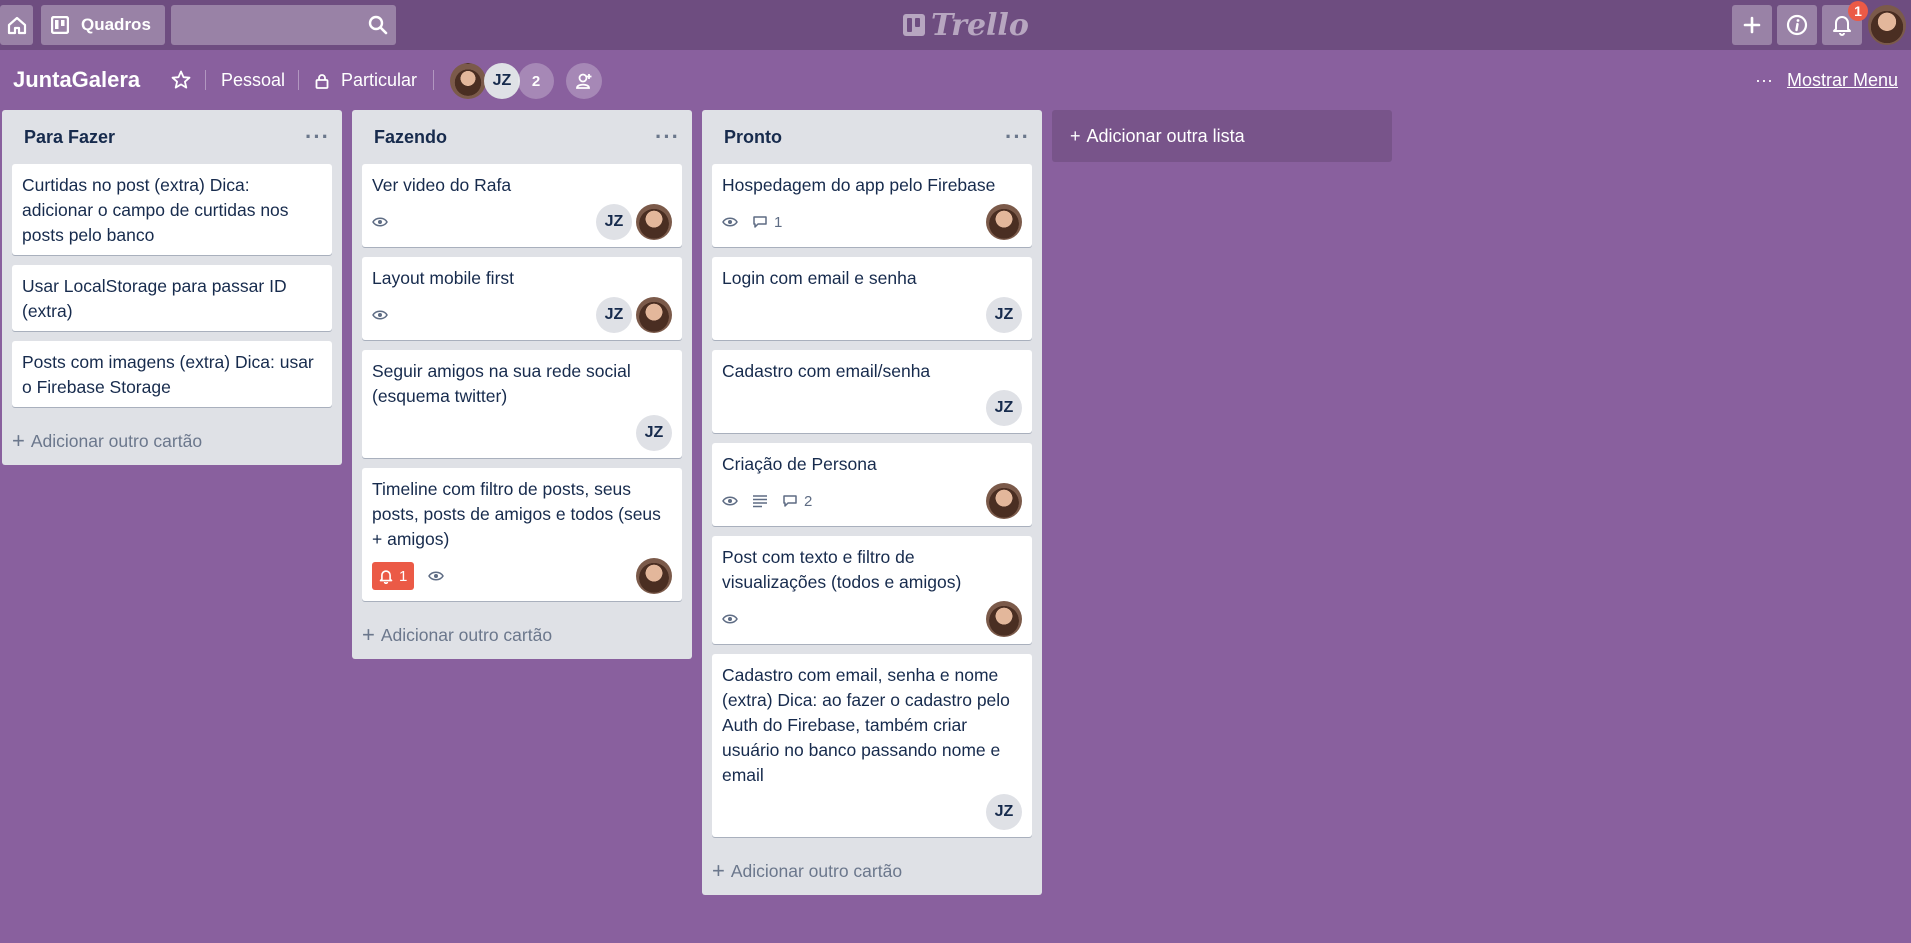 This screenshot has height=943, width=1911. I want to click on home-icon, so click(16, 25).